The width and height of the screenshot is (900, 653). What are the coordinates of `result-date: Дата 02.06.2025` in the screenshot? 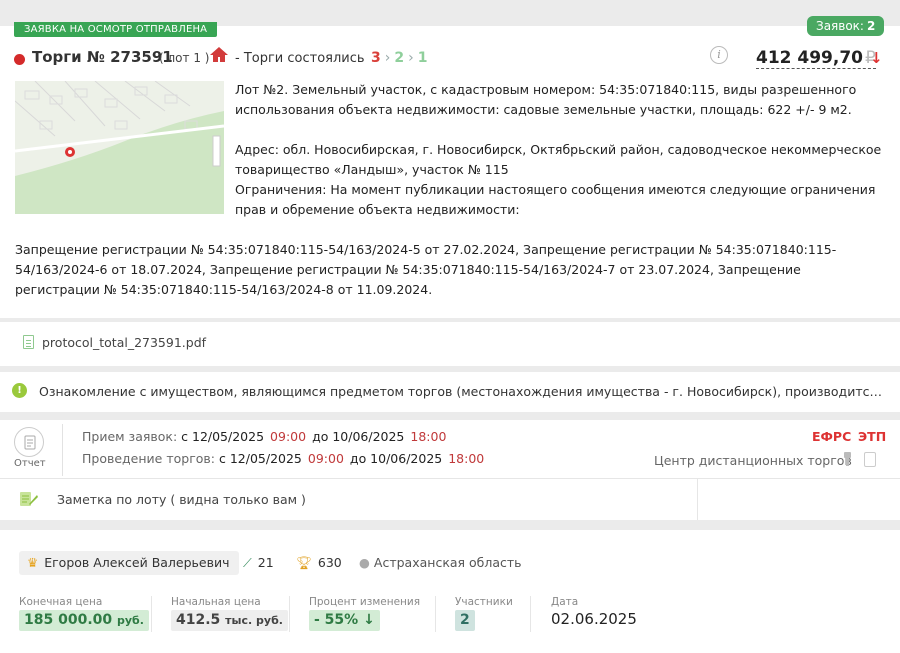 It's located at (594, 612).